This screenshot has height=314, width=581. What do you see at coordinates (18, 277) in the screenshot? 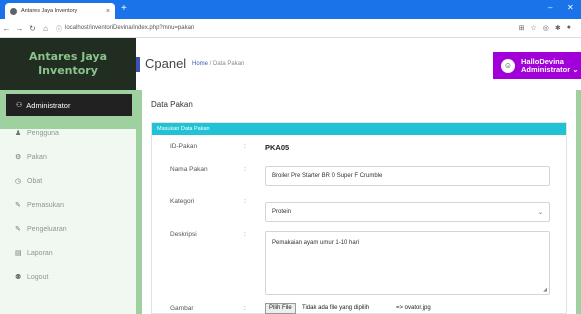
I see `users-icon: ⚉` at bounding box center [18, 277].